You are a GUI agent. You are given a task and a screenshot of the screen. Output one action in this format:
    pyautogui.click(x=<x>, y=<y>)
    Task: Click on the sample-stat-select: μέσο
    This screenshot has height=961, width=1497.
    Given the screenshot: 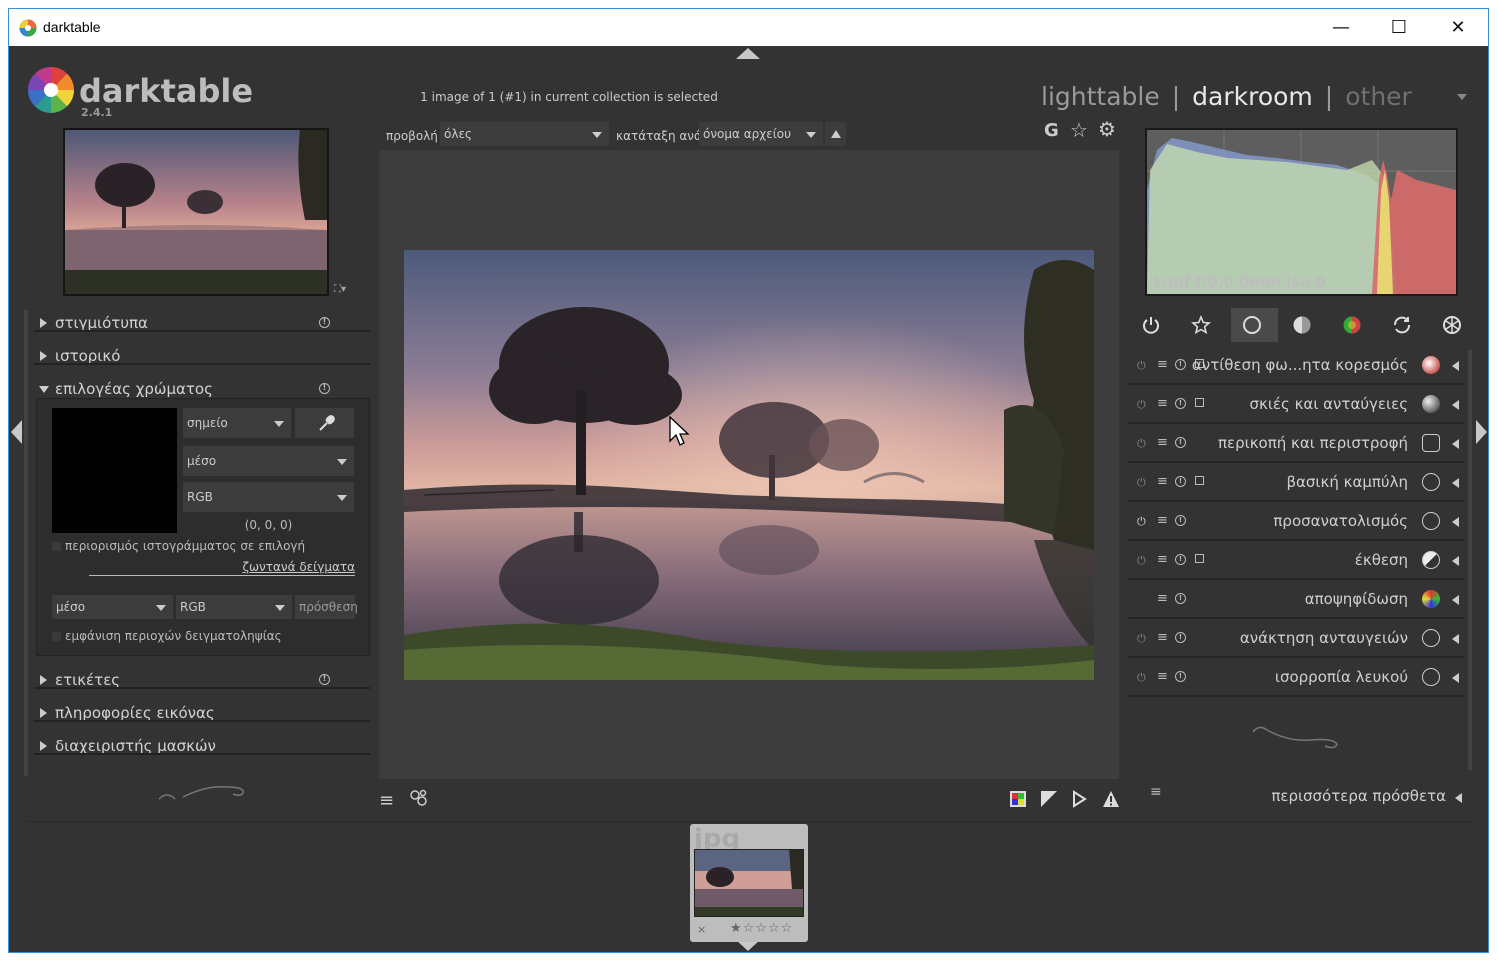 What is the action you would take?
    pyautogui.click(x=112, y=607)
    